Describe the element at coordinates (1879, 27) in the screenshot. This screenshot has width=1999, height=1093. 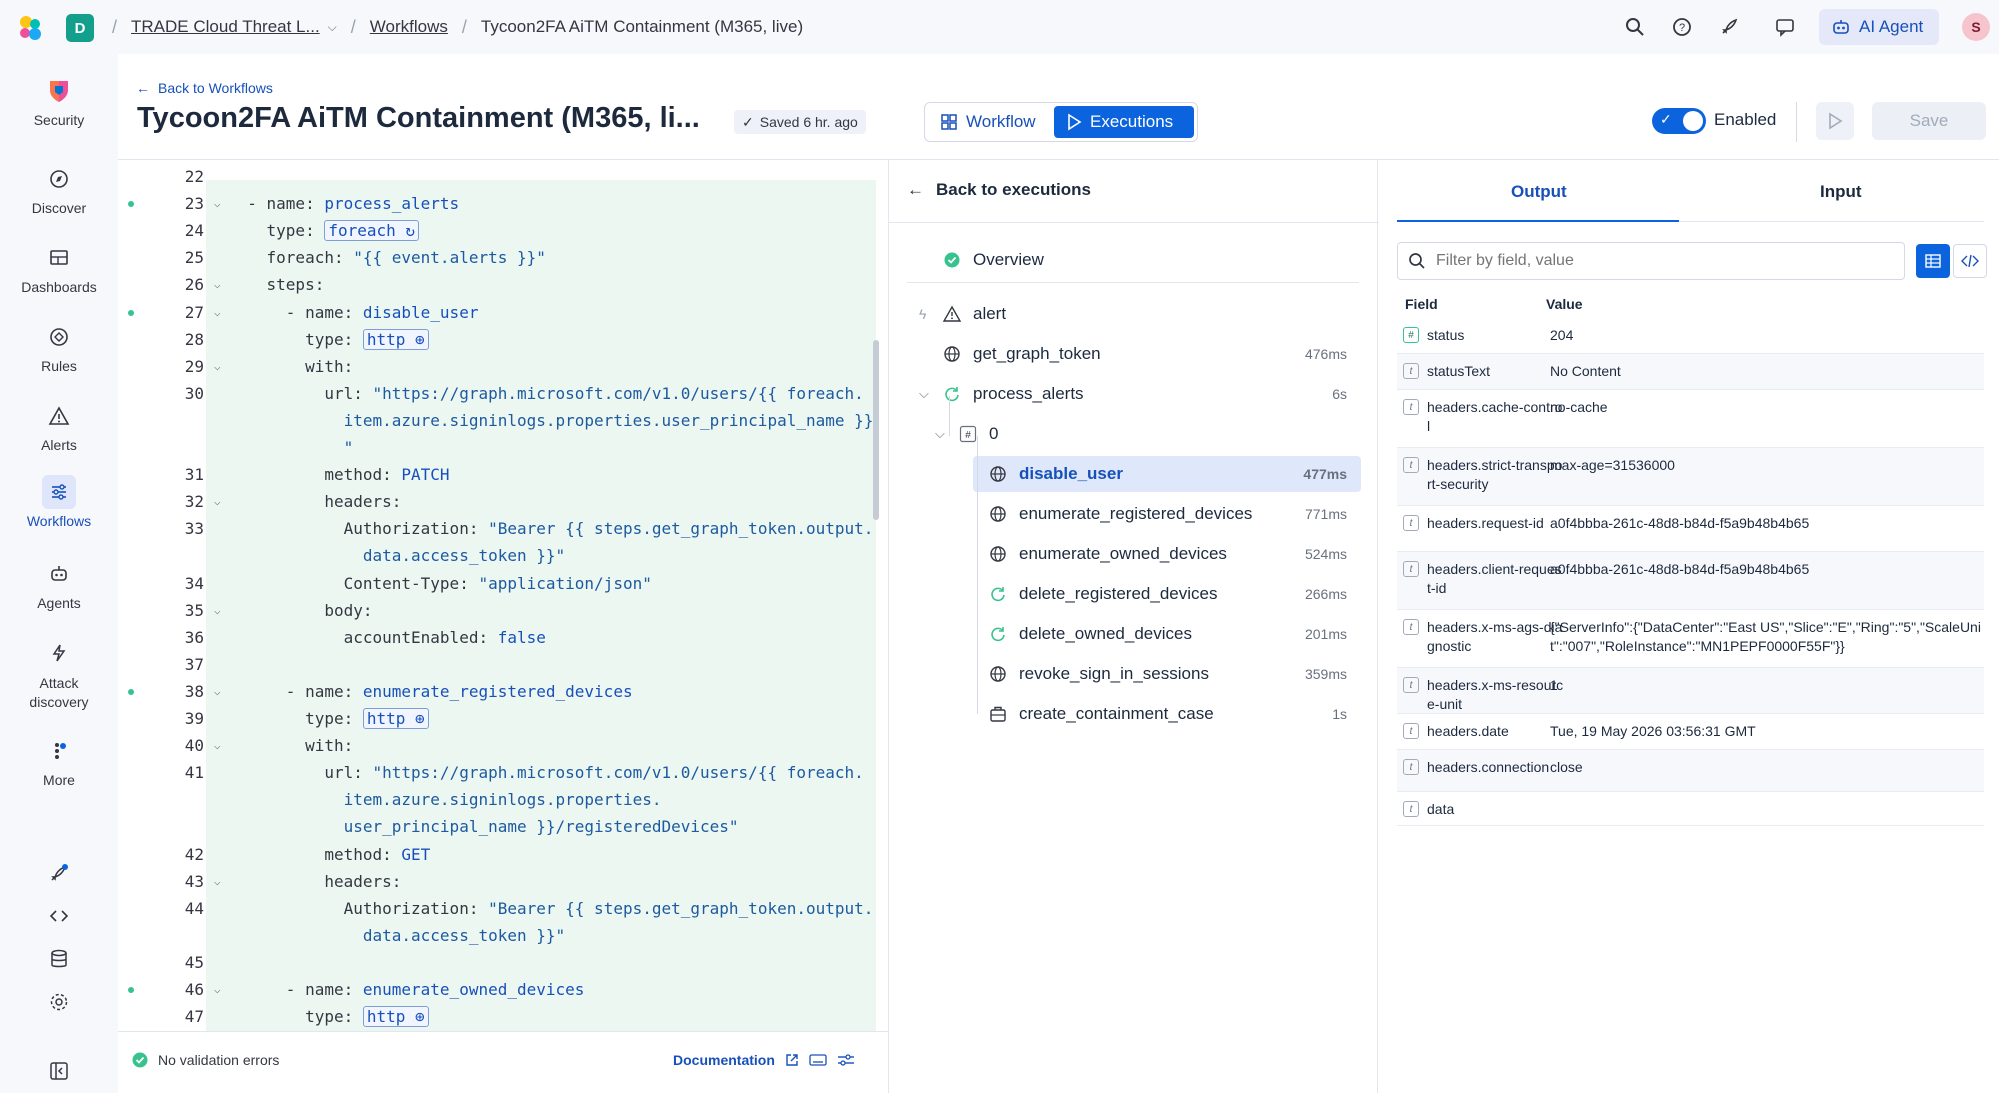
I see `ai-agent-button: AI Agent` at that location.